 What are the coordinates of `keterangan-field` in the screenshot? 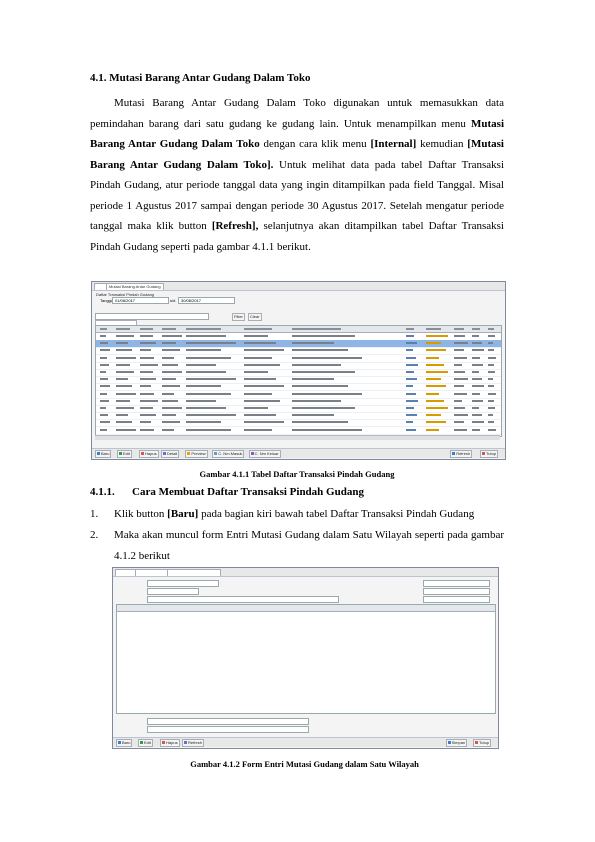 It's located at (243, 599).